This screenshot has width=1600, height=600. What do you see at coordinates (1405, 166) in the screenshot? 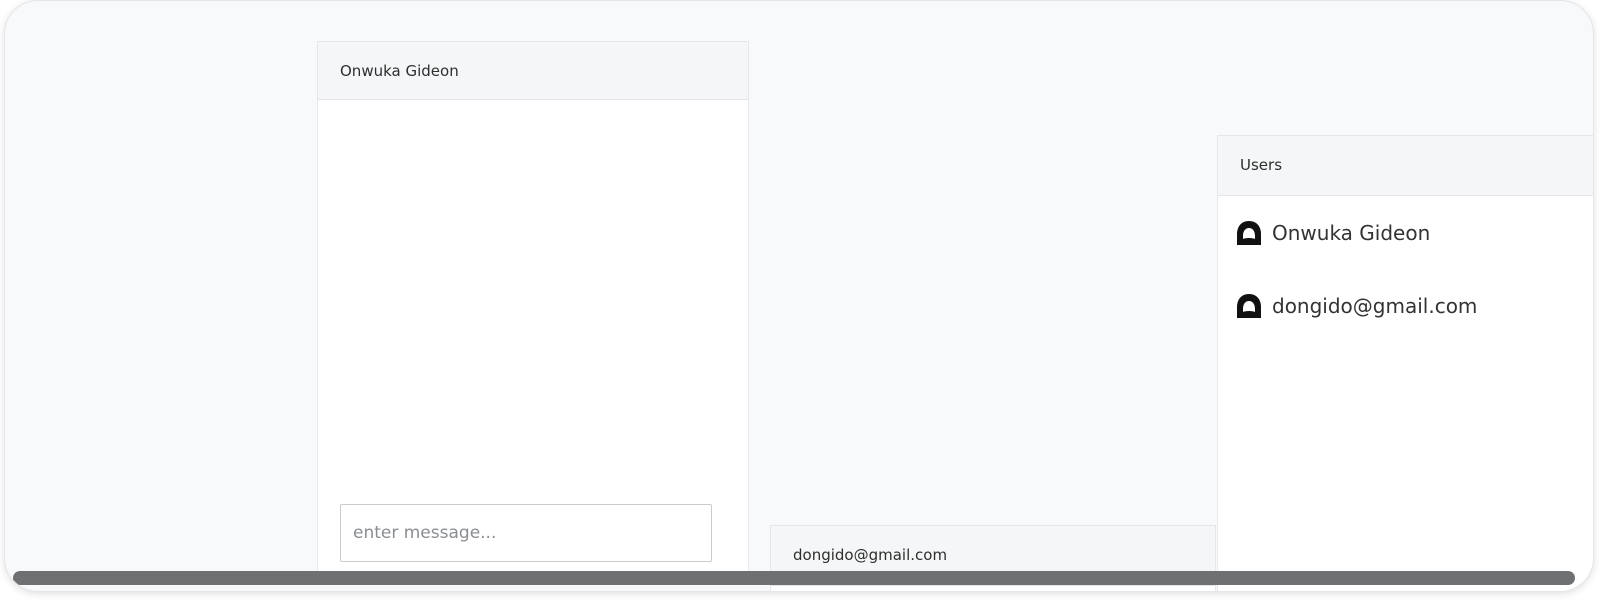
I see `users-panel-title: Users` at bounding box center [1405, 166].